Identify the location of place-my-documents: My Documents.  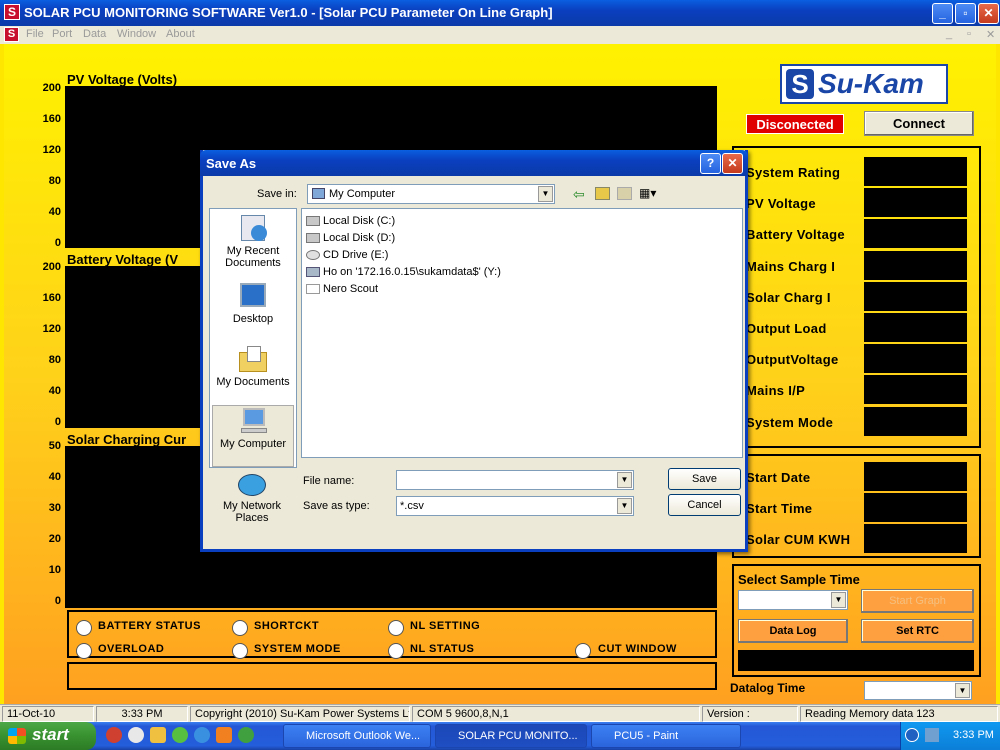
(253, 366).